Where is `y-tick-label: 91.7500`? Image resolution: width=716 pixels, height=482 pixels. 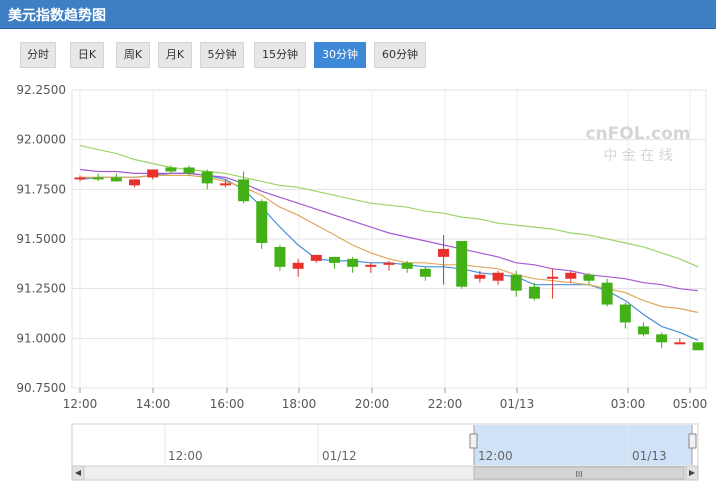
y-tick-label: 91.7500 is located at coordinates (41, 189).